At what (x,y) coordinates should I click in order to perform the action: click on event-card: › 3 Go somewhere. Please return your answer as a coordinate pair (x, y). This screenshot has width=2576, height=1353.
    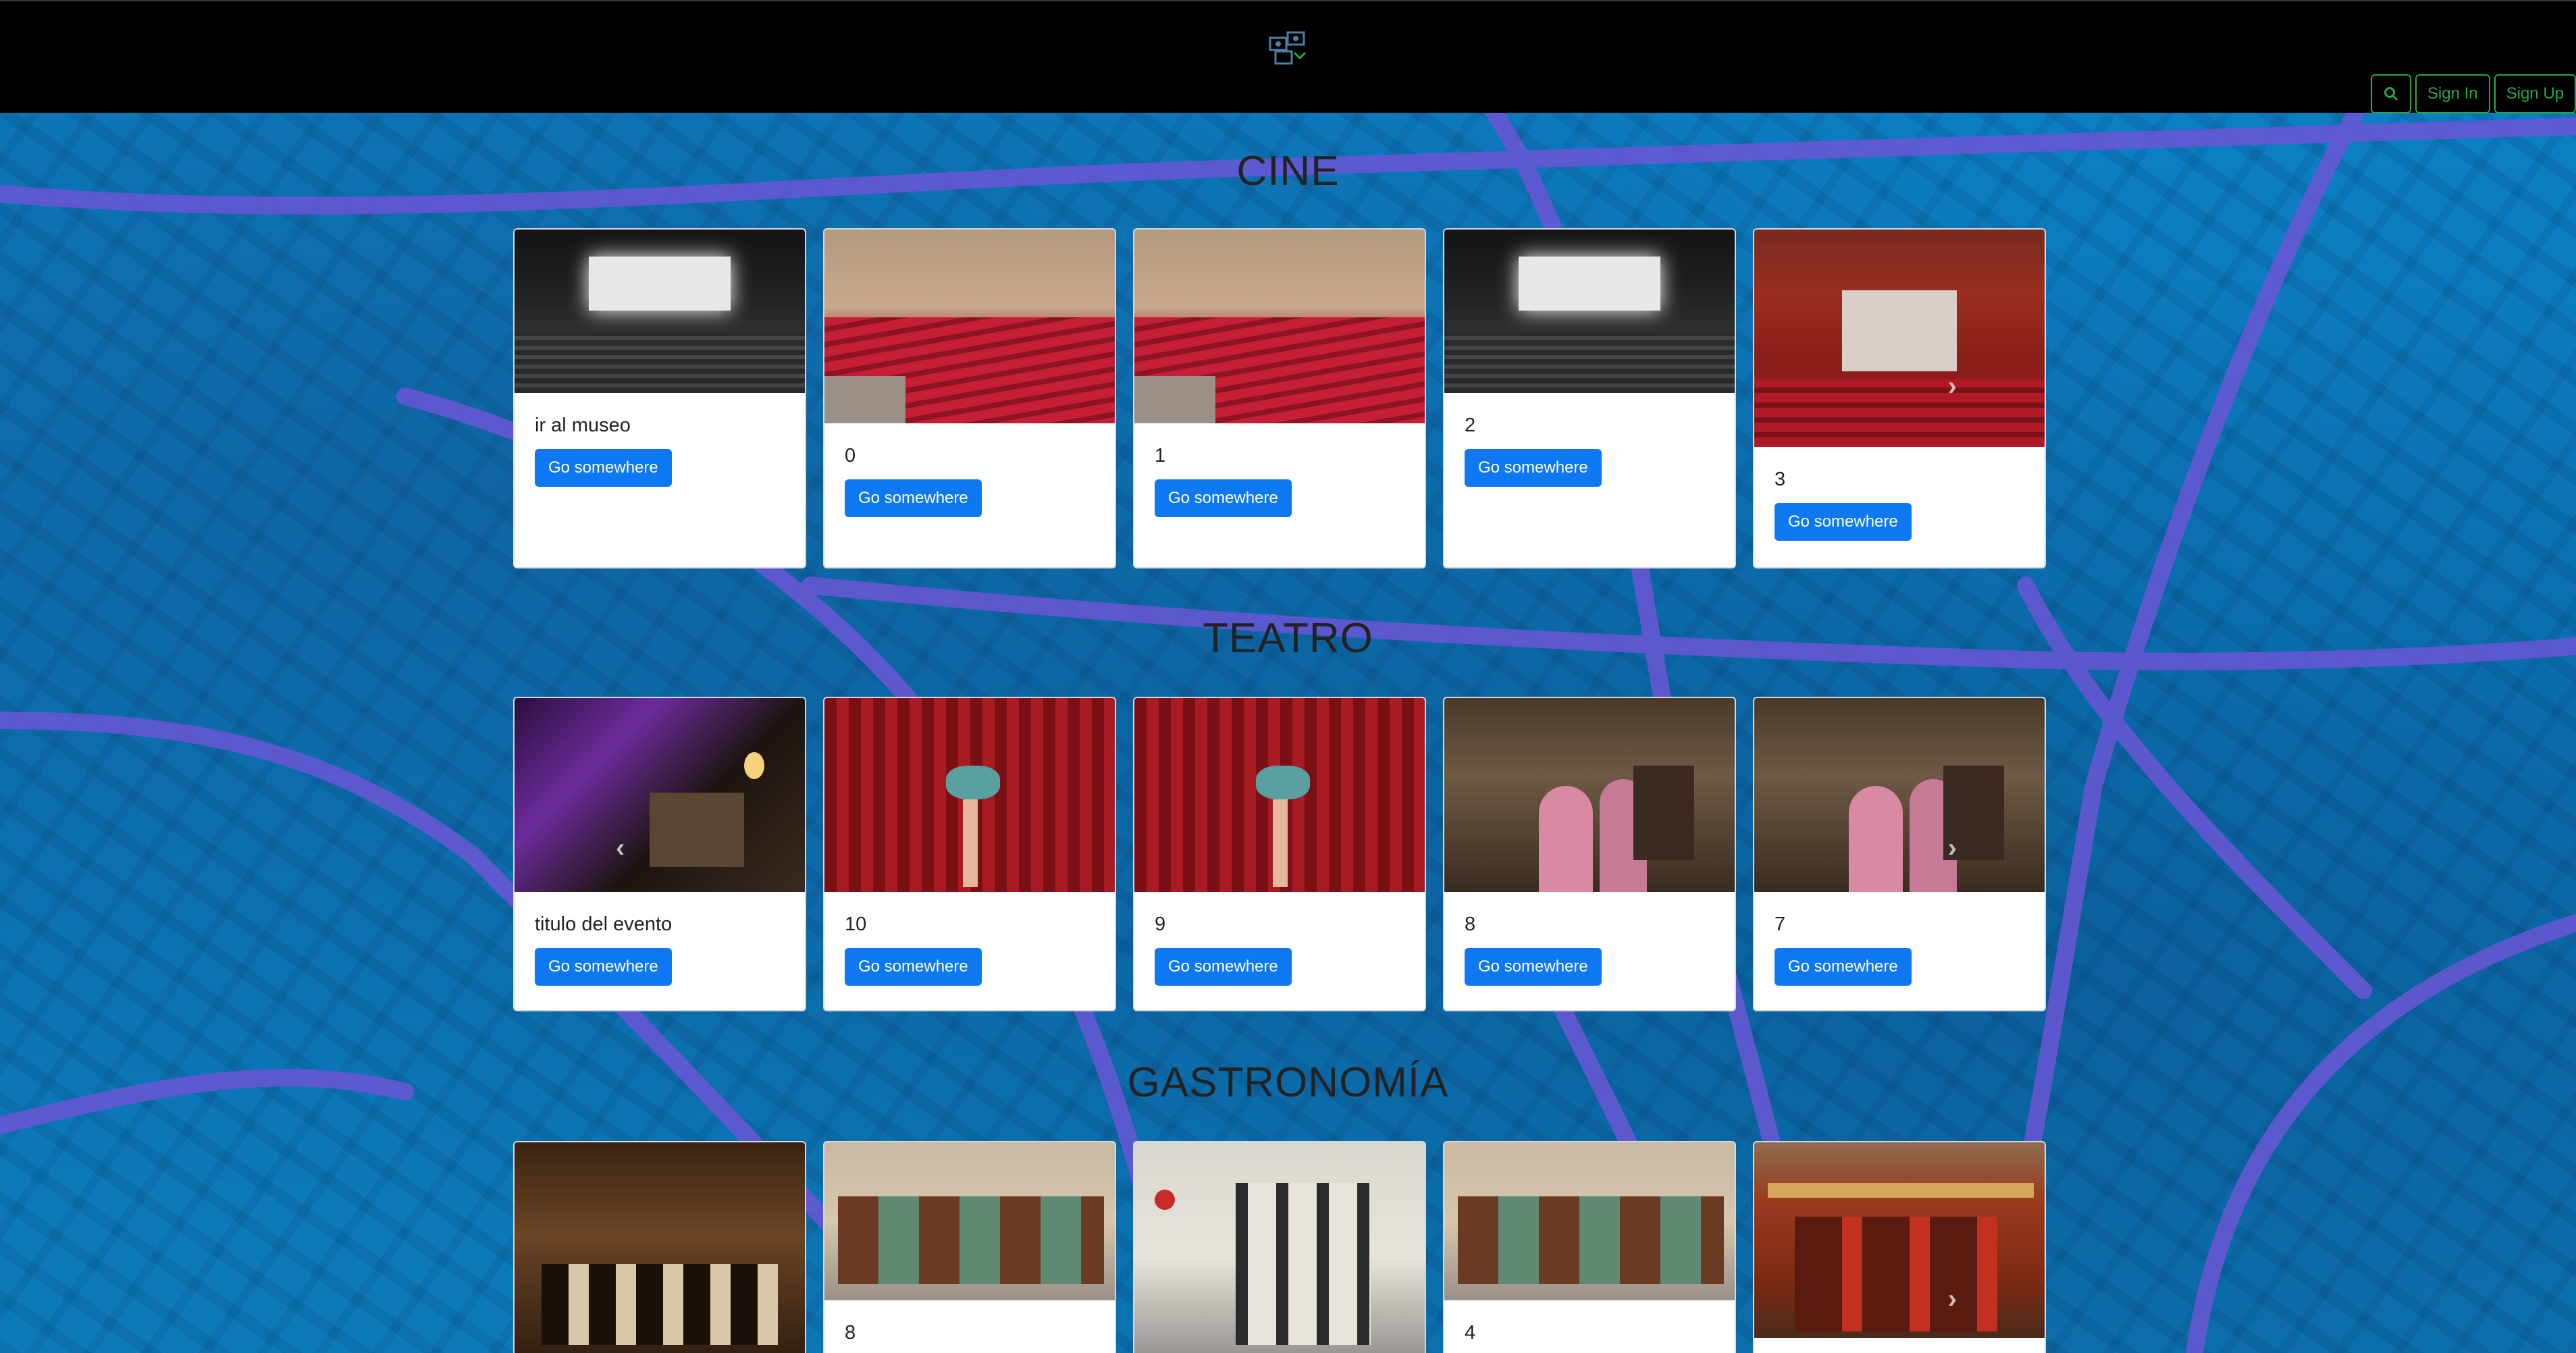
    Looking at the image, I should click on (1899, 398).